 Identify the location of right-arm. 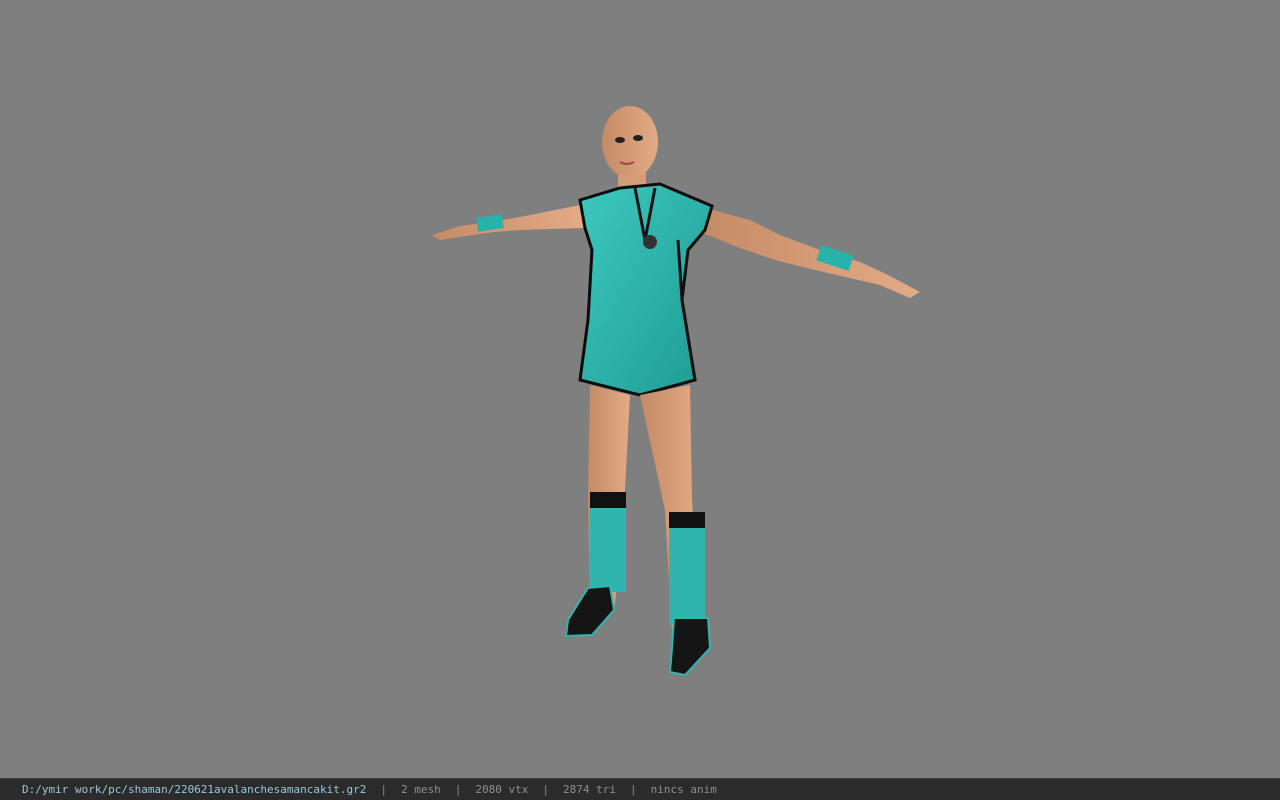
(810, 253).